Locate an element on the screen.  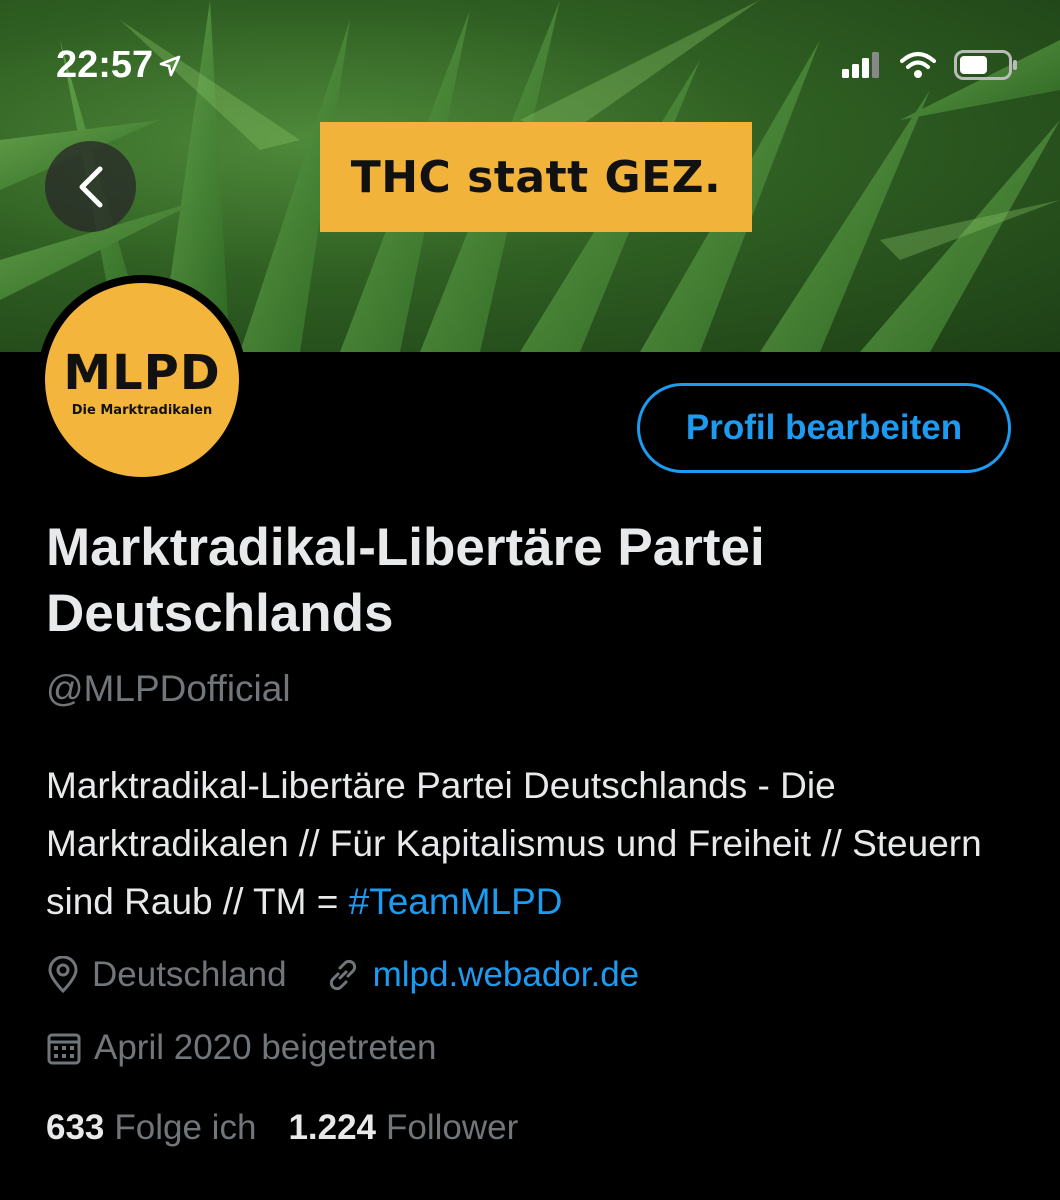
joined-text: April 2020 beigetreten is located at coordinates (265, 1047).